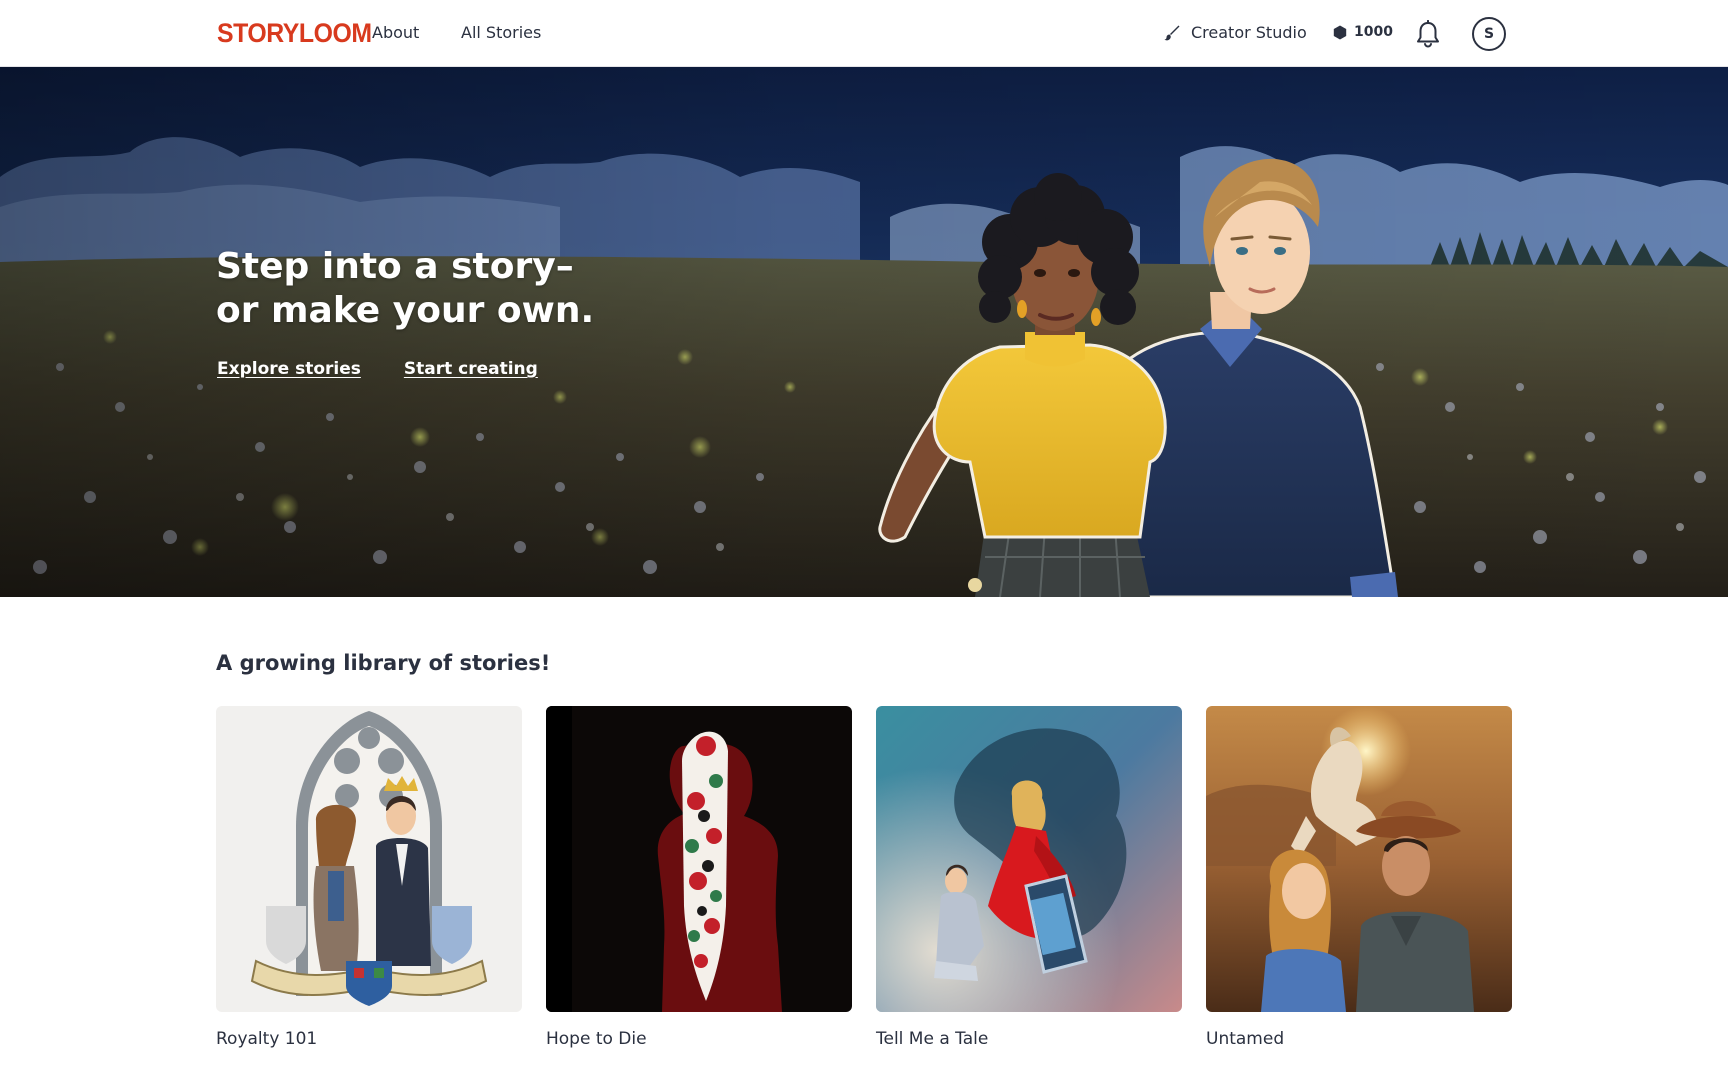 The width and height of the screenshot is (1728, 1089). I want to click on library-title: A growing library of stories!, so click(383, 663).